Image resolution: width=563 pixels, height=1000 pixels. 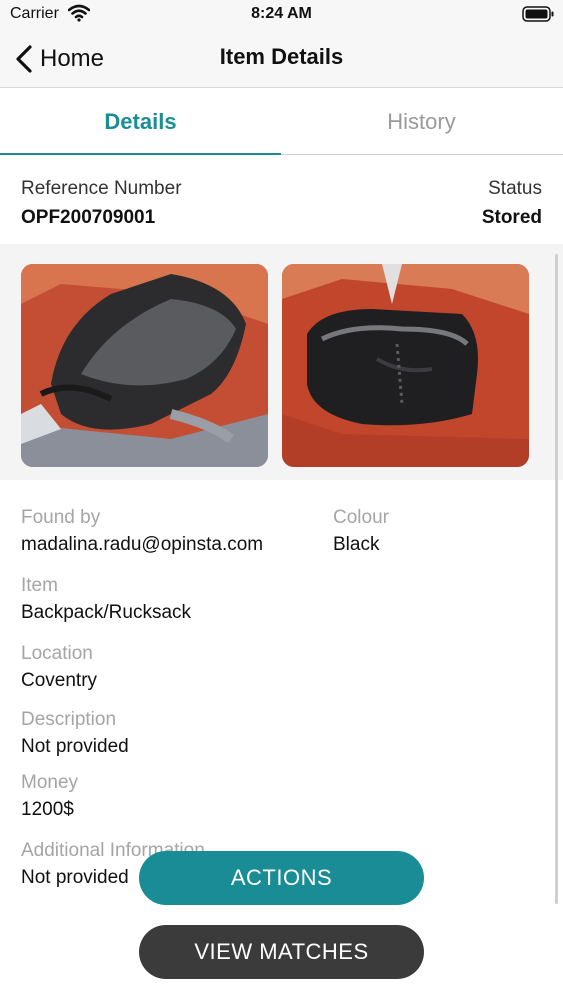 I want to click on tab-history: History, so click(x=421, y=122).